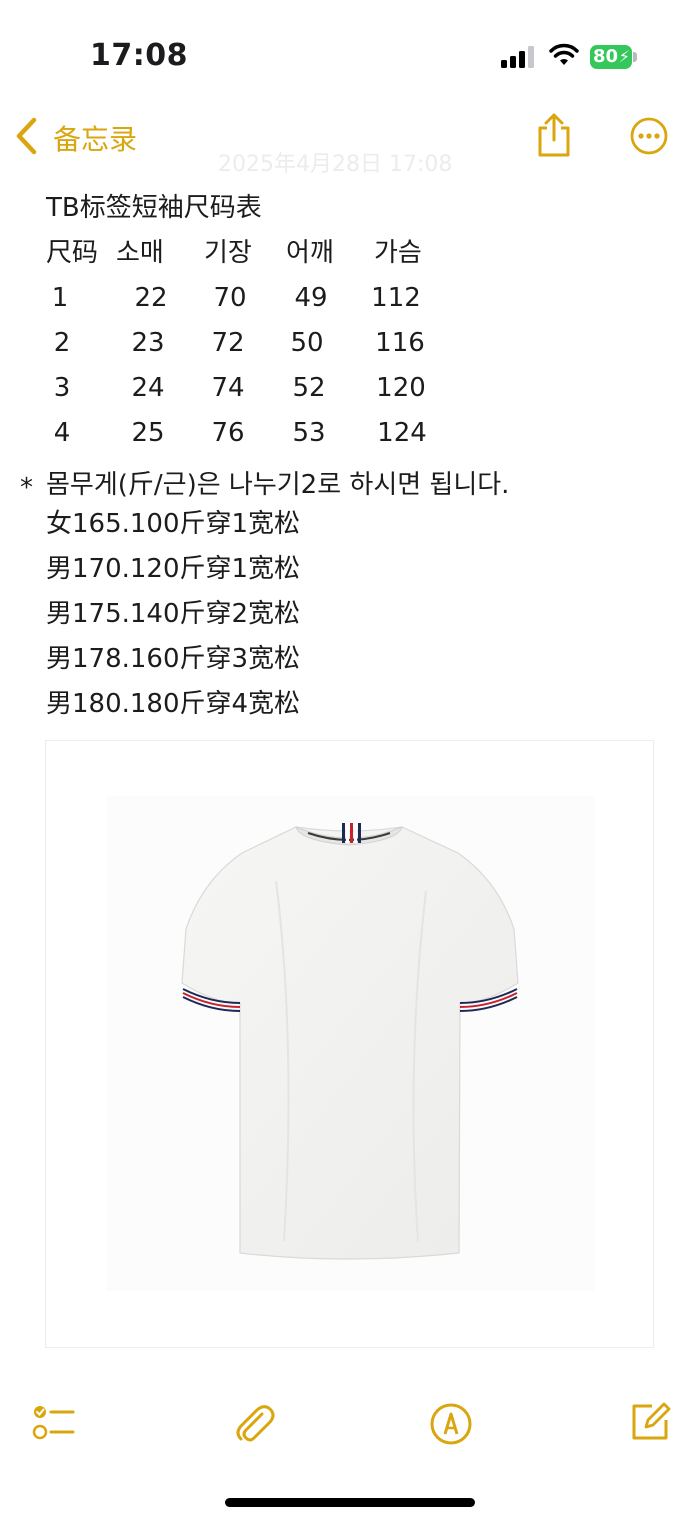 This screenshot has width=700, height=1521. I want to click on table-header-cell: 尺码, so click(72, 253).